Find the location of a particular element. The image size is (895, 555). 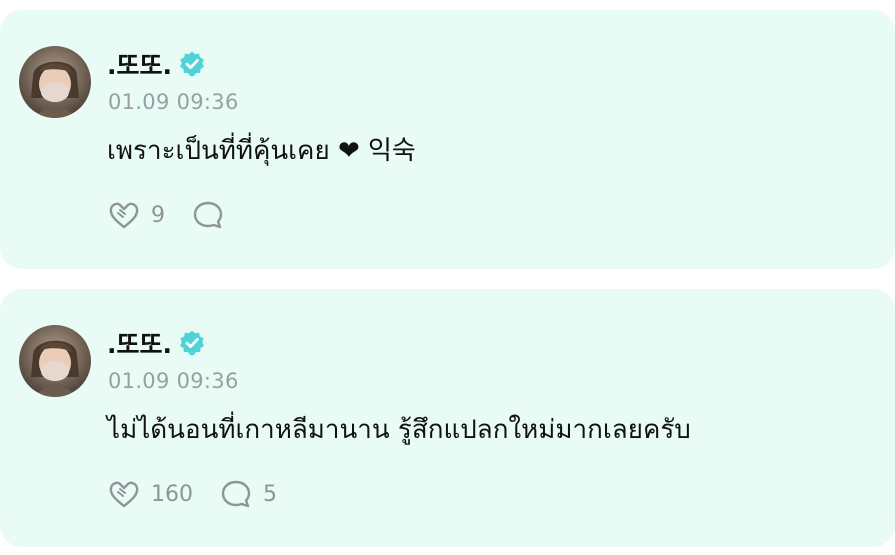

post-actions: 9 is located at coordinates (171, 215).